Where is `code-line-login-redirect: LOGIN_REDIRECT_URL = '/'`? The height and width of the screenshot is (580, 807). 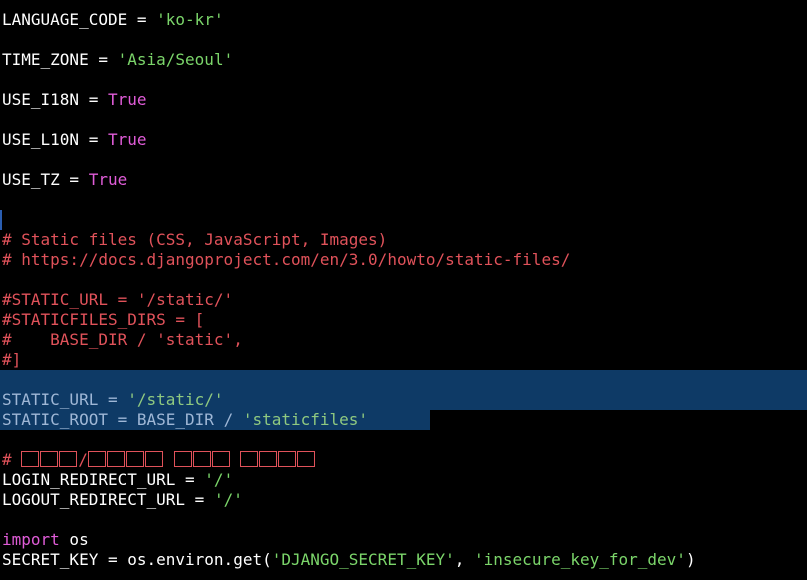 code-line-login-redirect: LOGIN_REDIRECT_URL = '/' is located at coordinates (117, 480).